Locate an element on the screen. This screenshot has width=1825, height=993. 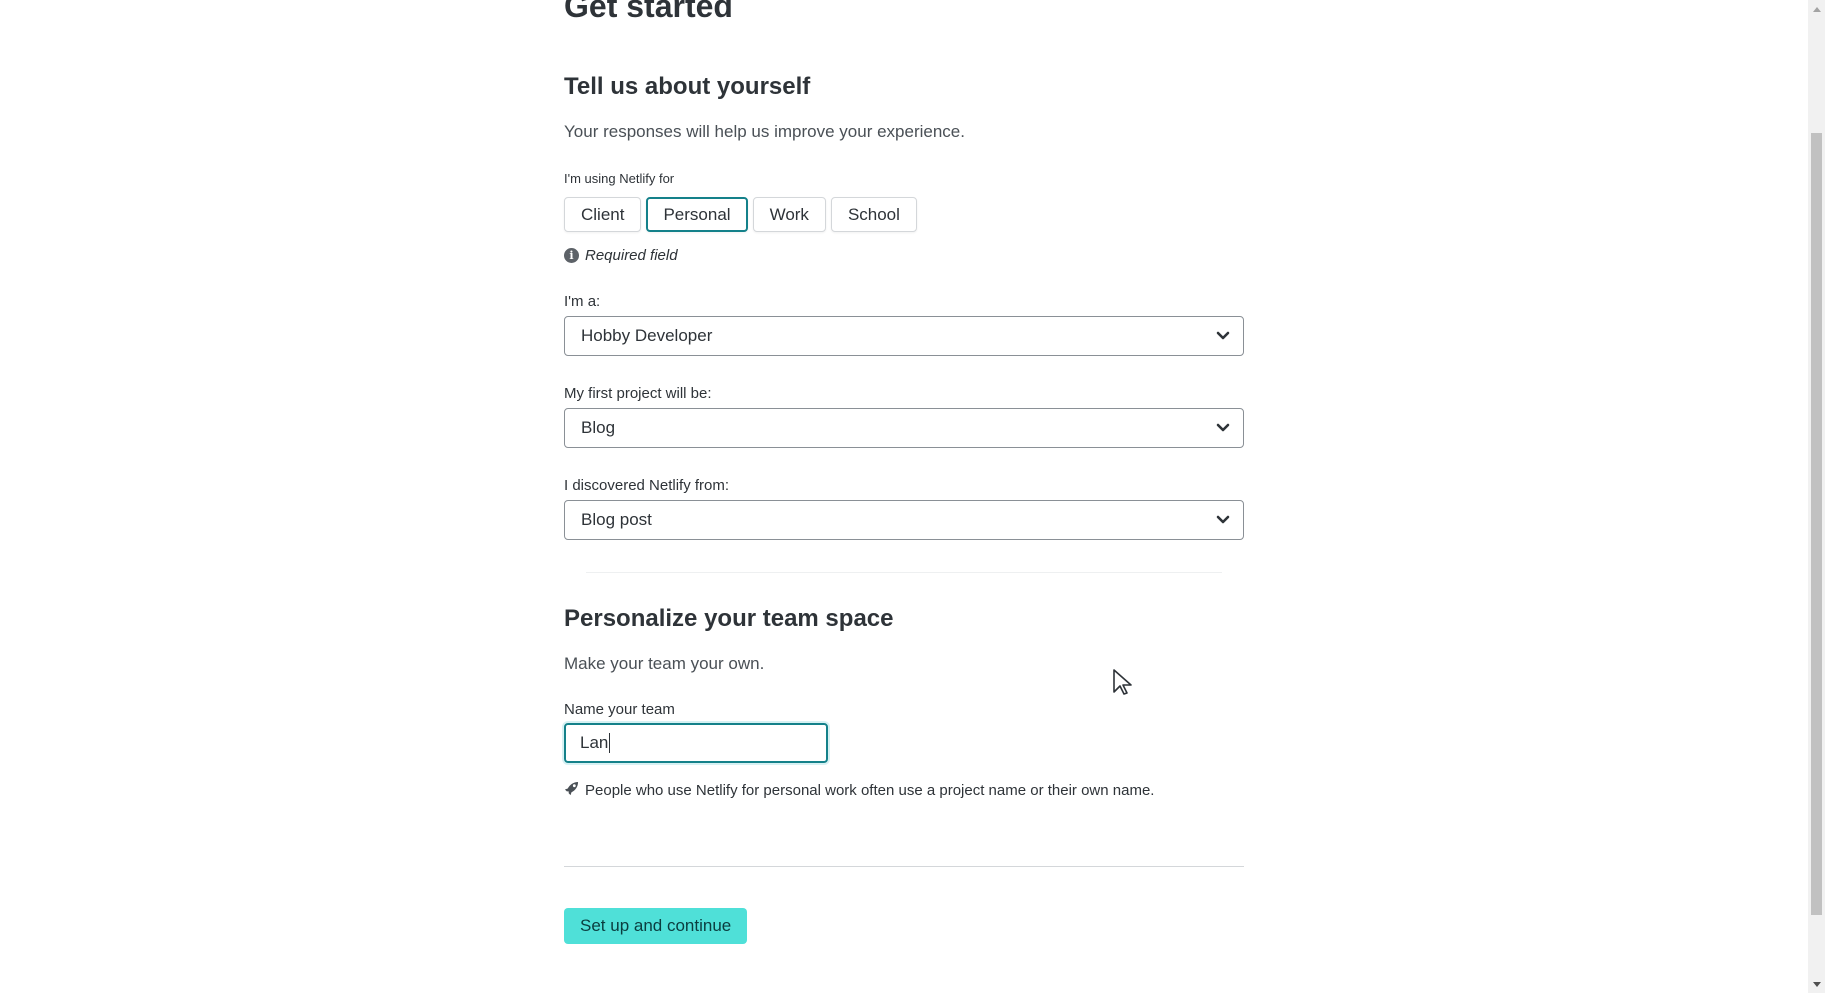
discovery-field: I discovered Netlify from: Blog post is located at coordinates (904, 508).